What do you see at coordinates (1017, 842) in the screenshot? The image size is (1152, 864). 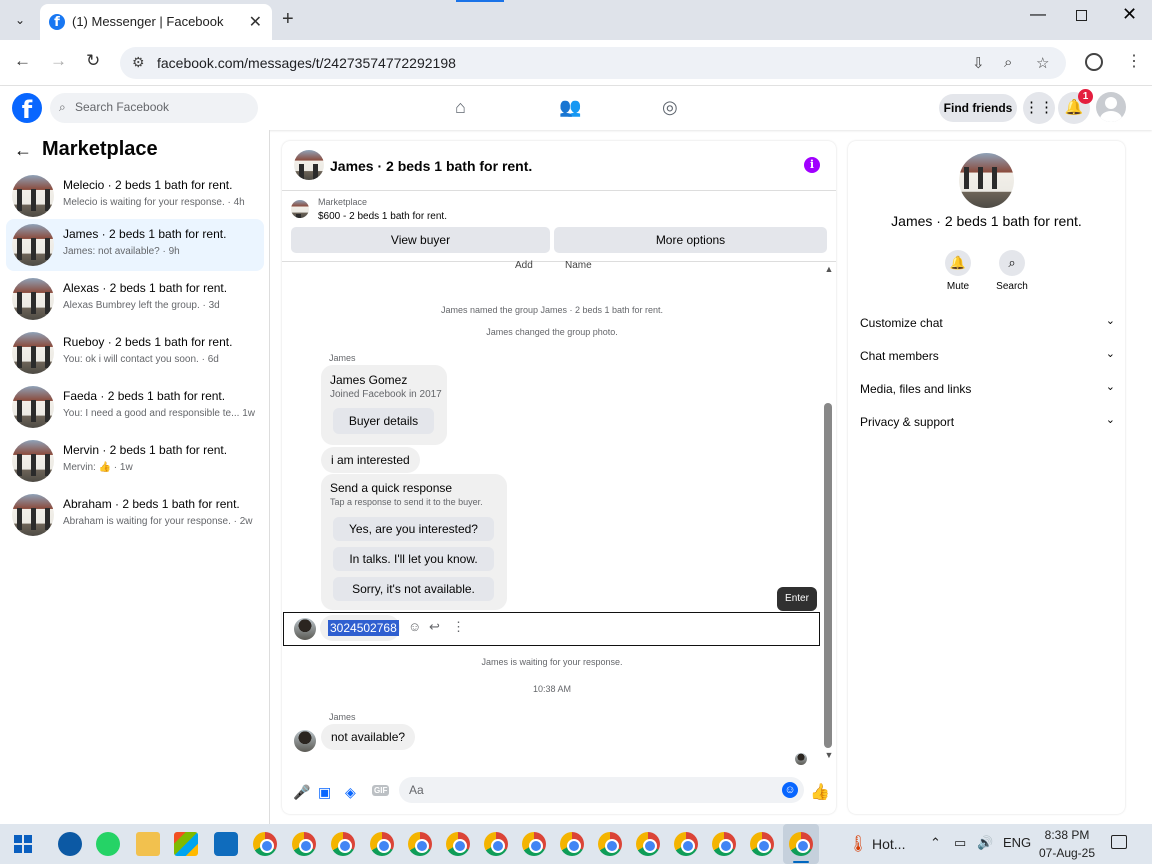 I see `language-indicator: ENG` at bounding box center [1017, 842].